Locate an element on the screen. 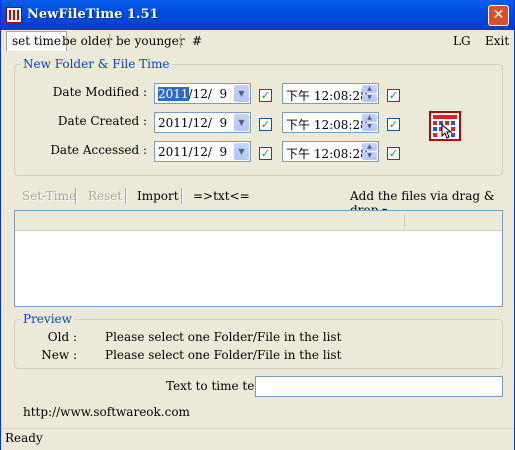 Image resolution: width=515 pixels, height=450 pixels. group-title: New Folder & File Time is located at coordinates (96, 64).